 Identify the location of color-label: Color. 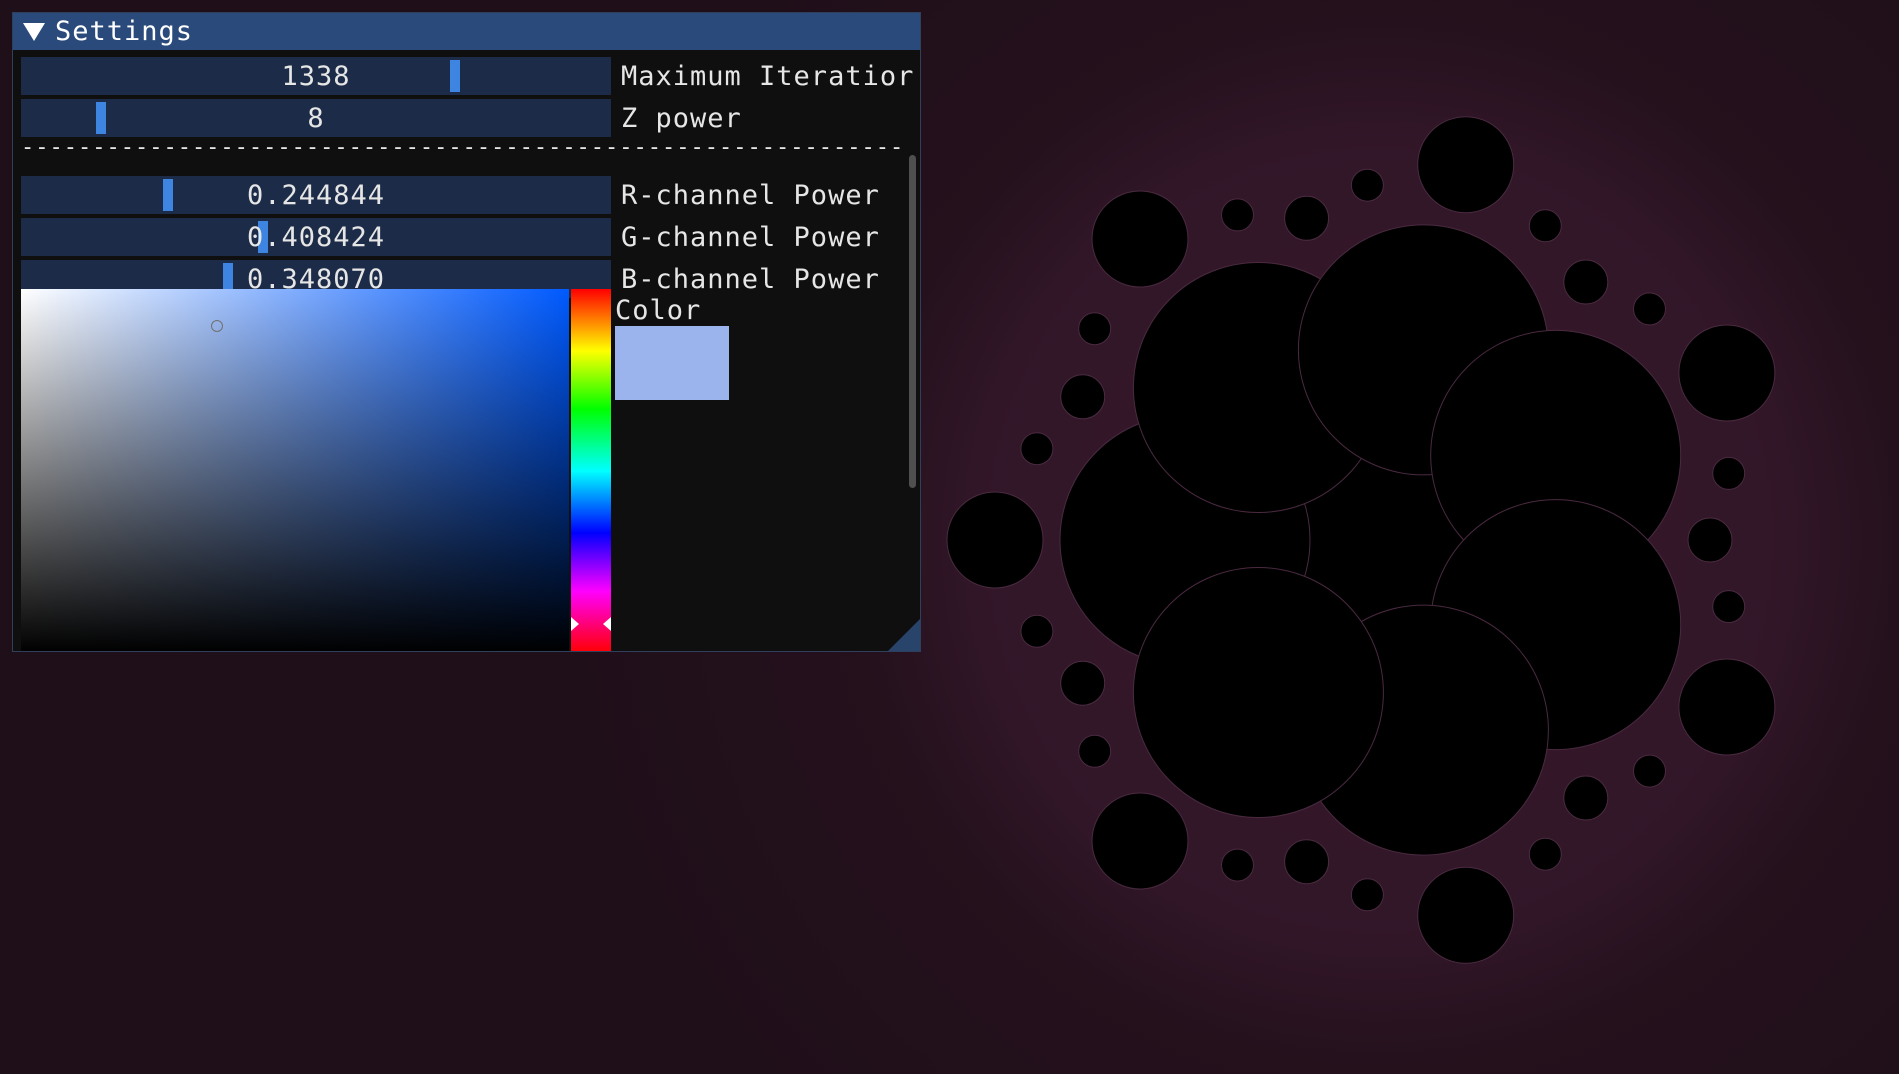
(658, 310).